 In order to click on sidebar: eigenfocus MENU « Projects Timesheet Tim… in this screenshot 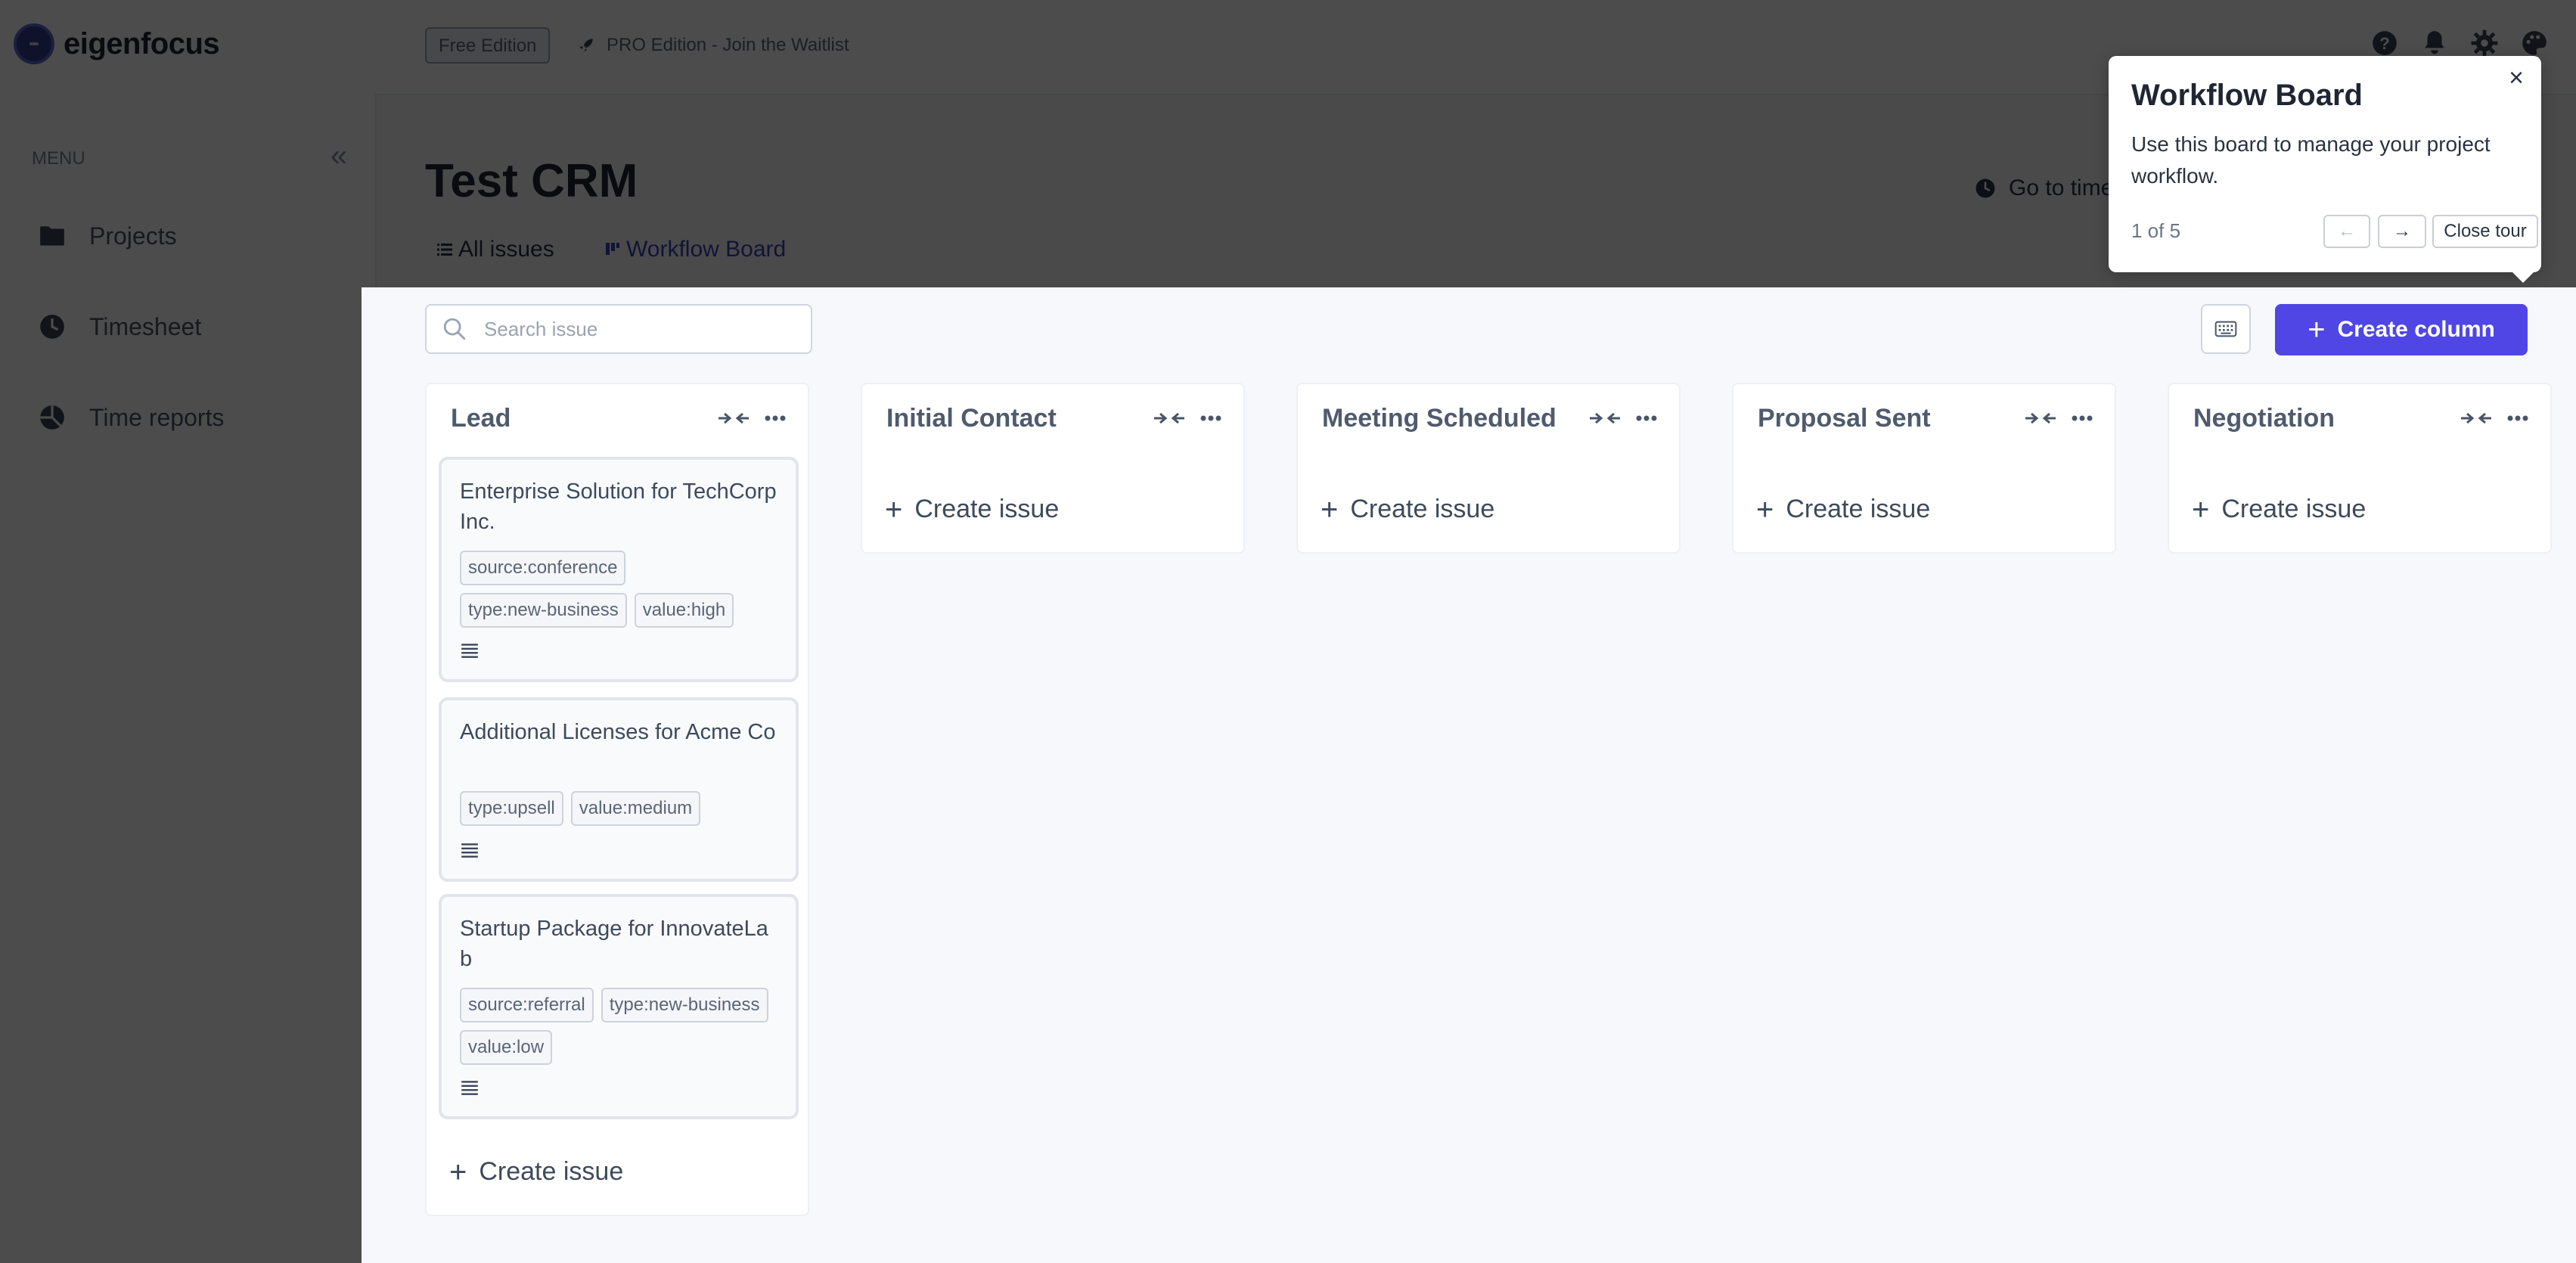, I will do `click(188, 631)`.